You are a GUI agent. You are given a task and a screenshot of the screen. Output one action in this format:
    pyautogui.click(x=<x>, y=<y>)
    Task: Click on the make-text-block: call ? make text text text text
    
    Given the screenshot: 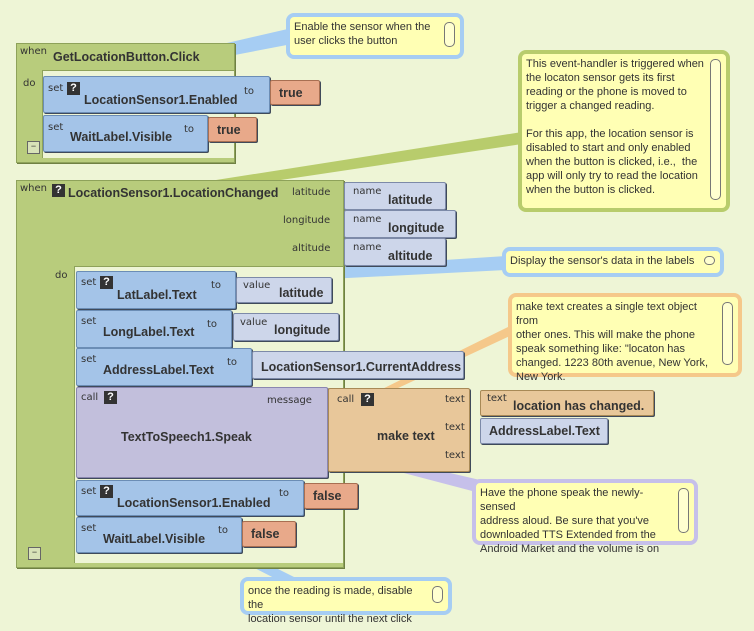 What is the action you would take?
    pyautogui.click(x=399, y=430)
    